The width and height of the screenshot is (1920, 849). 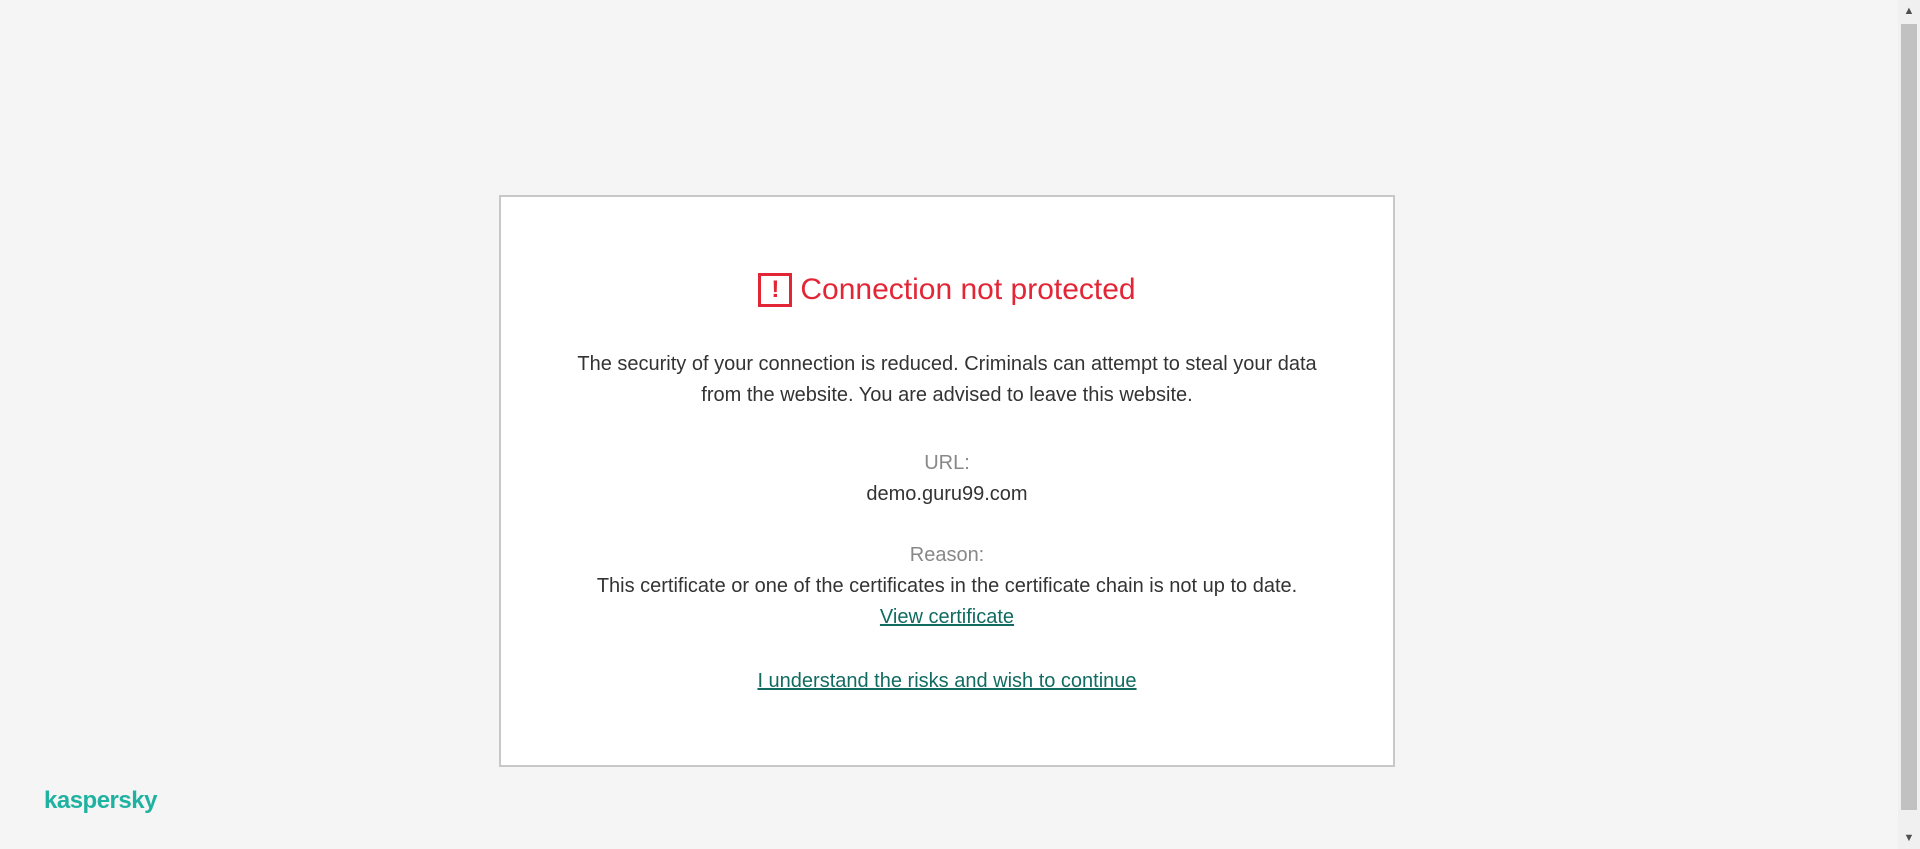 I want to click on view-certificate-link: View certificate, so click(x=947, y=617).